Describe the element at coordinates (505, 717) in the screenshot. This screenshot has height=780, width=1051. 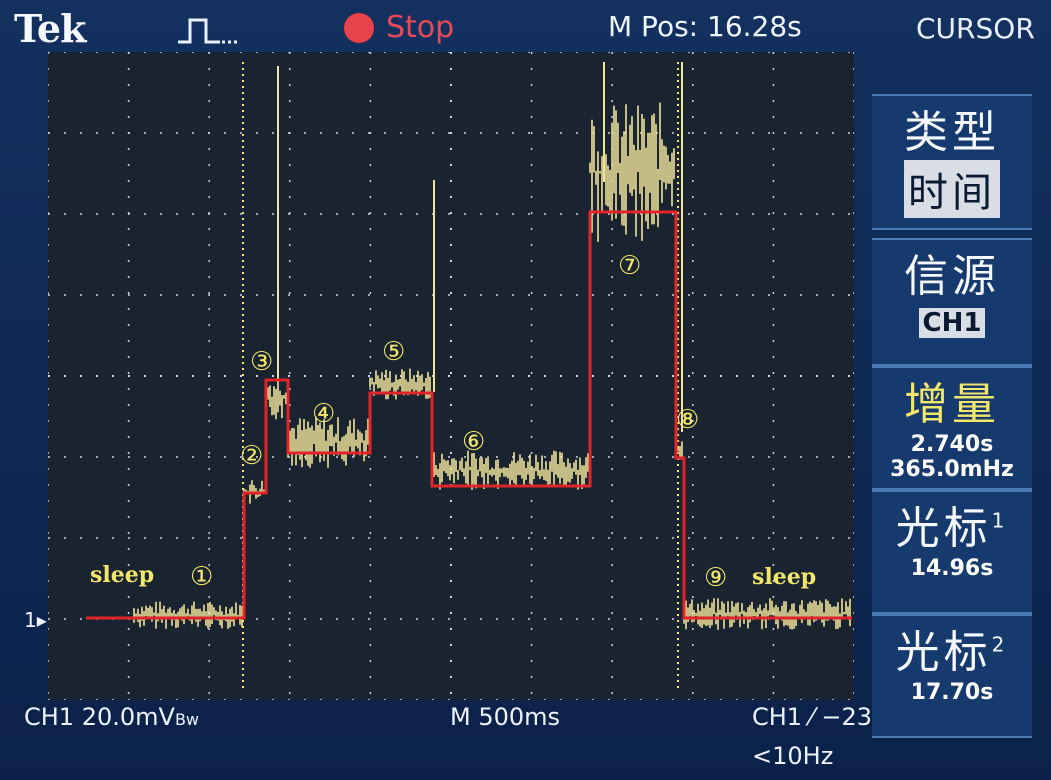
I see `timebase-readout: M 500ms` at that location.